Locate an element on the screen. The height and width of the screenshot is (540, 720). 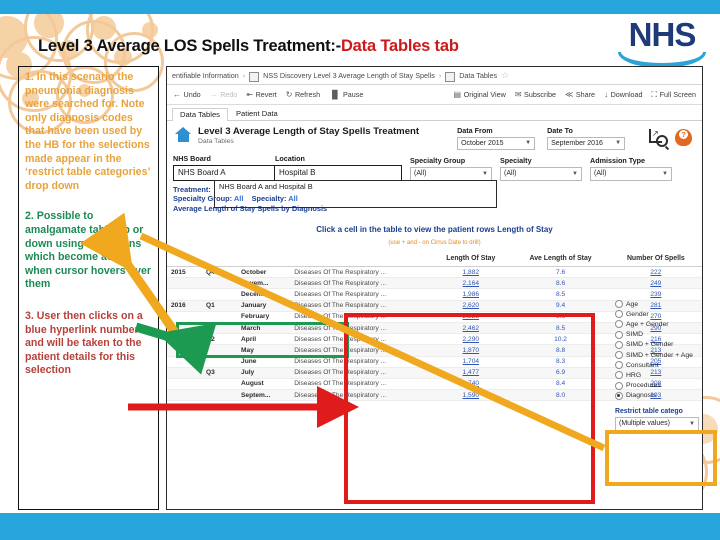
th-number-of-spells: Number Of Spells is located at coordinates (655, 260).